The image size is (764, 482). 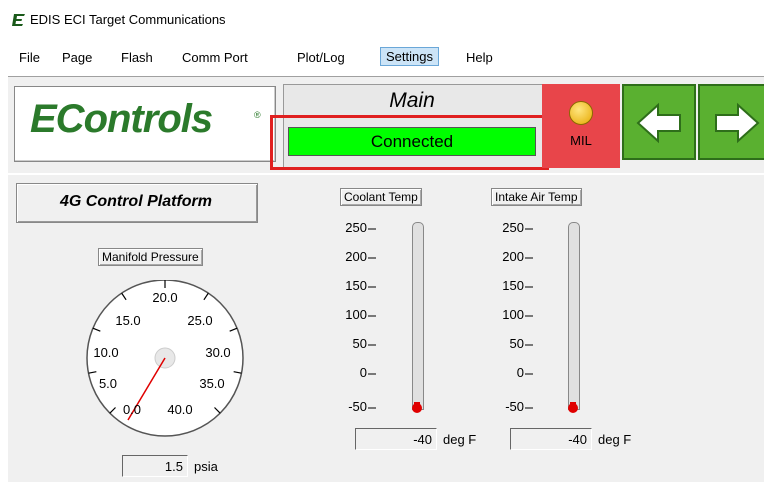 I want to click on coolant-tick-100: 100, so click(x=356, y=314).